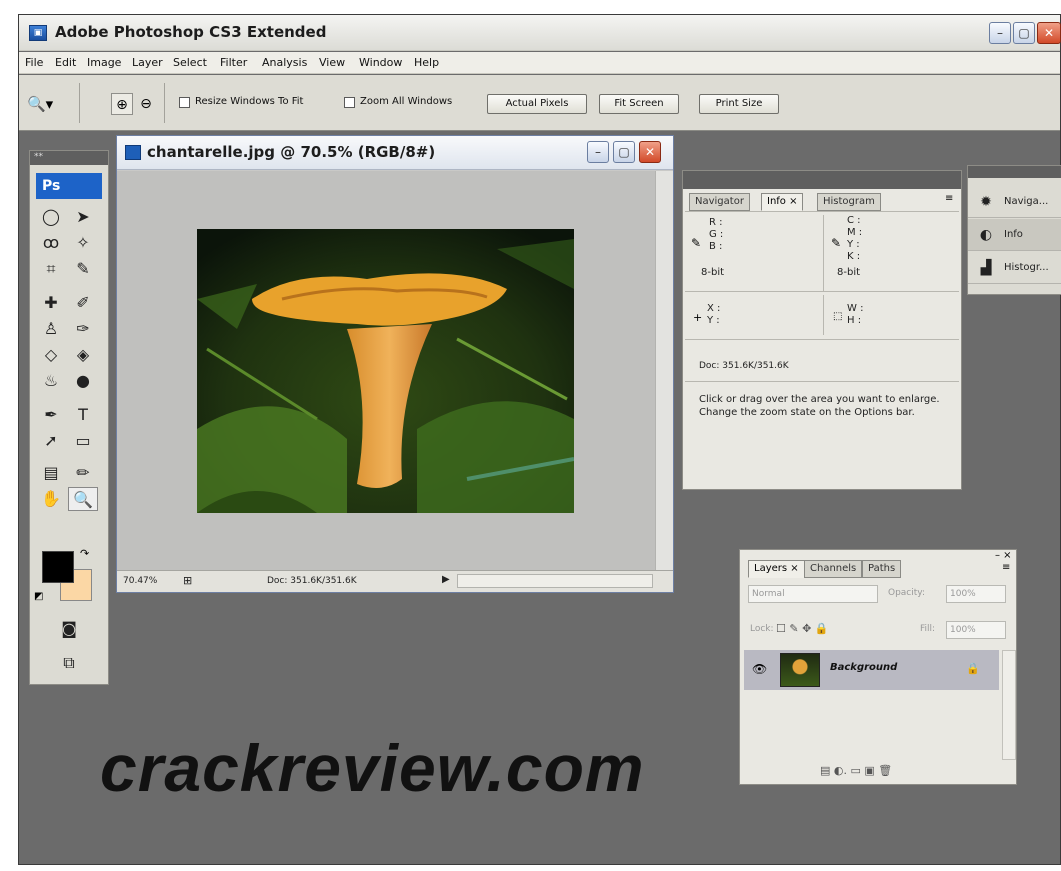 This screenshot has height=871, width=1061. I want to click on menu-window: Window, so click(380, 62).